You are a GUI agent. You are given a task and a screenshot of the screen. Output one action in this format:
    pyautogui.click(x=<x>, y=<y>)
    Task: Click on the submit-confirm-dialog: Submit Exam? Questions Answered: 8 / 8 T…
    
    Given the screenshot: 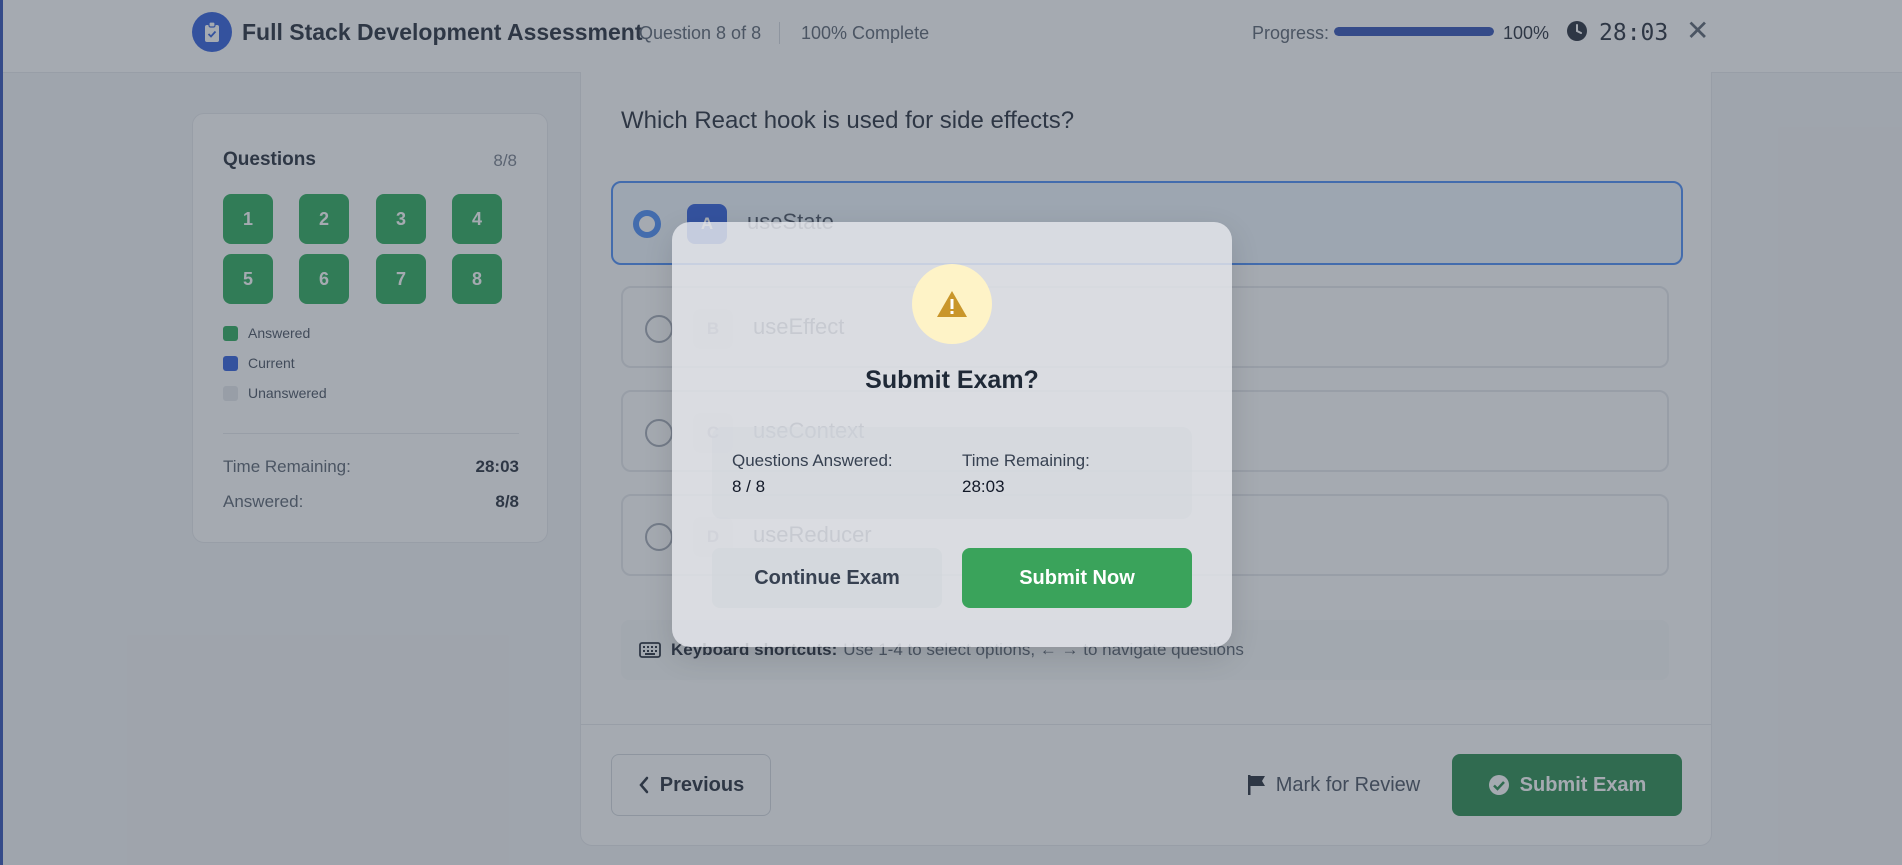 What is the action you would take?
    pyautogui.click(x=952, y=434)
    